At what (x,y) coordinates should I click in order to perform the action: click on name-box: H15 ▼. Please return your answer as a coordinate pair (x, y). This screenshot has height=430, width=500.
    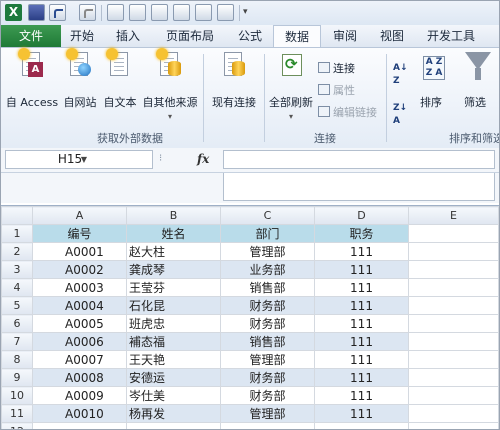
    Looking at the image, I should click on (79, 159).